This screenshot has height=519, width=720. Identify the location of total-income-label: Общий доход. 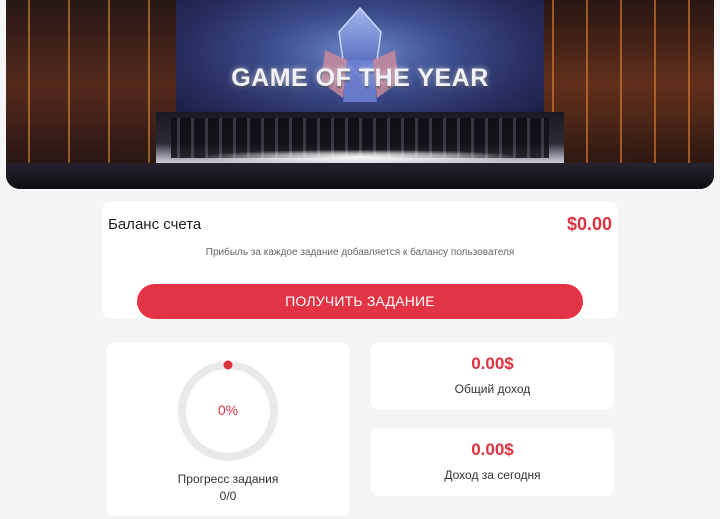
(492, 389).